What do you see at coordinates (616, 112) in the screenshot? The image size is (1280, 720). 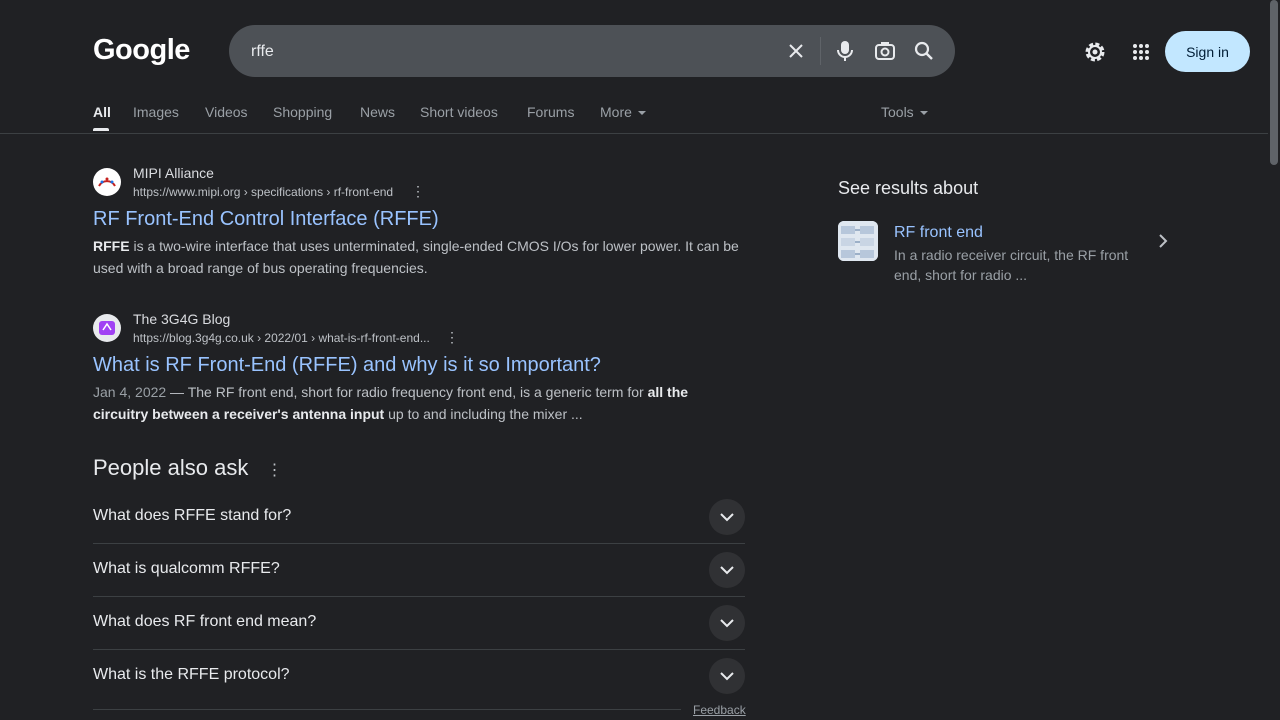 I see `tab-more-label: More` at bounding box center [616, 112].